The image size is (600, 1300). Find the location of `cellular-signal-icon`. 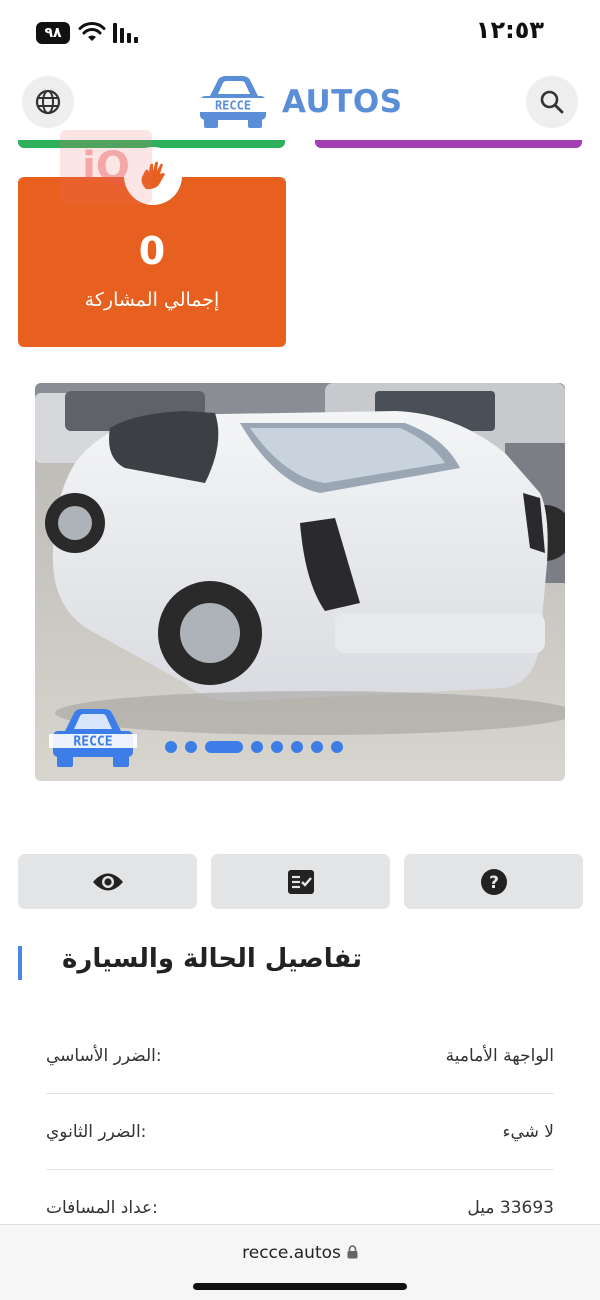

cellular-signal-icon is located at coordinates (125, 33).